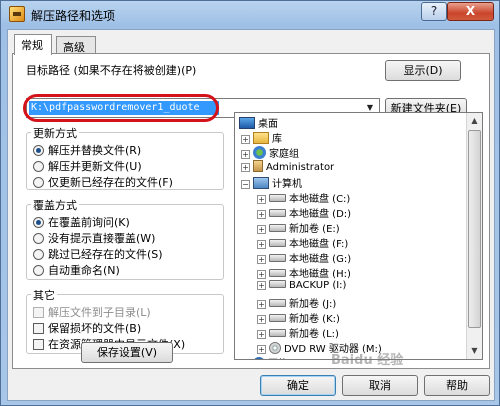 The width and height of the screenshot is (500, 406). What do you see at coordinates (73, 16) in the screenshot?
I see `window-title: 解压路径和选项` at bounding box center [73, 16].